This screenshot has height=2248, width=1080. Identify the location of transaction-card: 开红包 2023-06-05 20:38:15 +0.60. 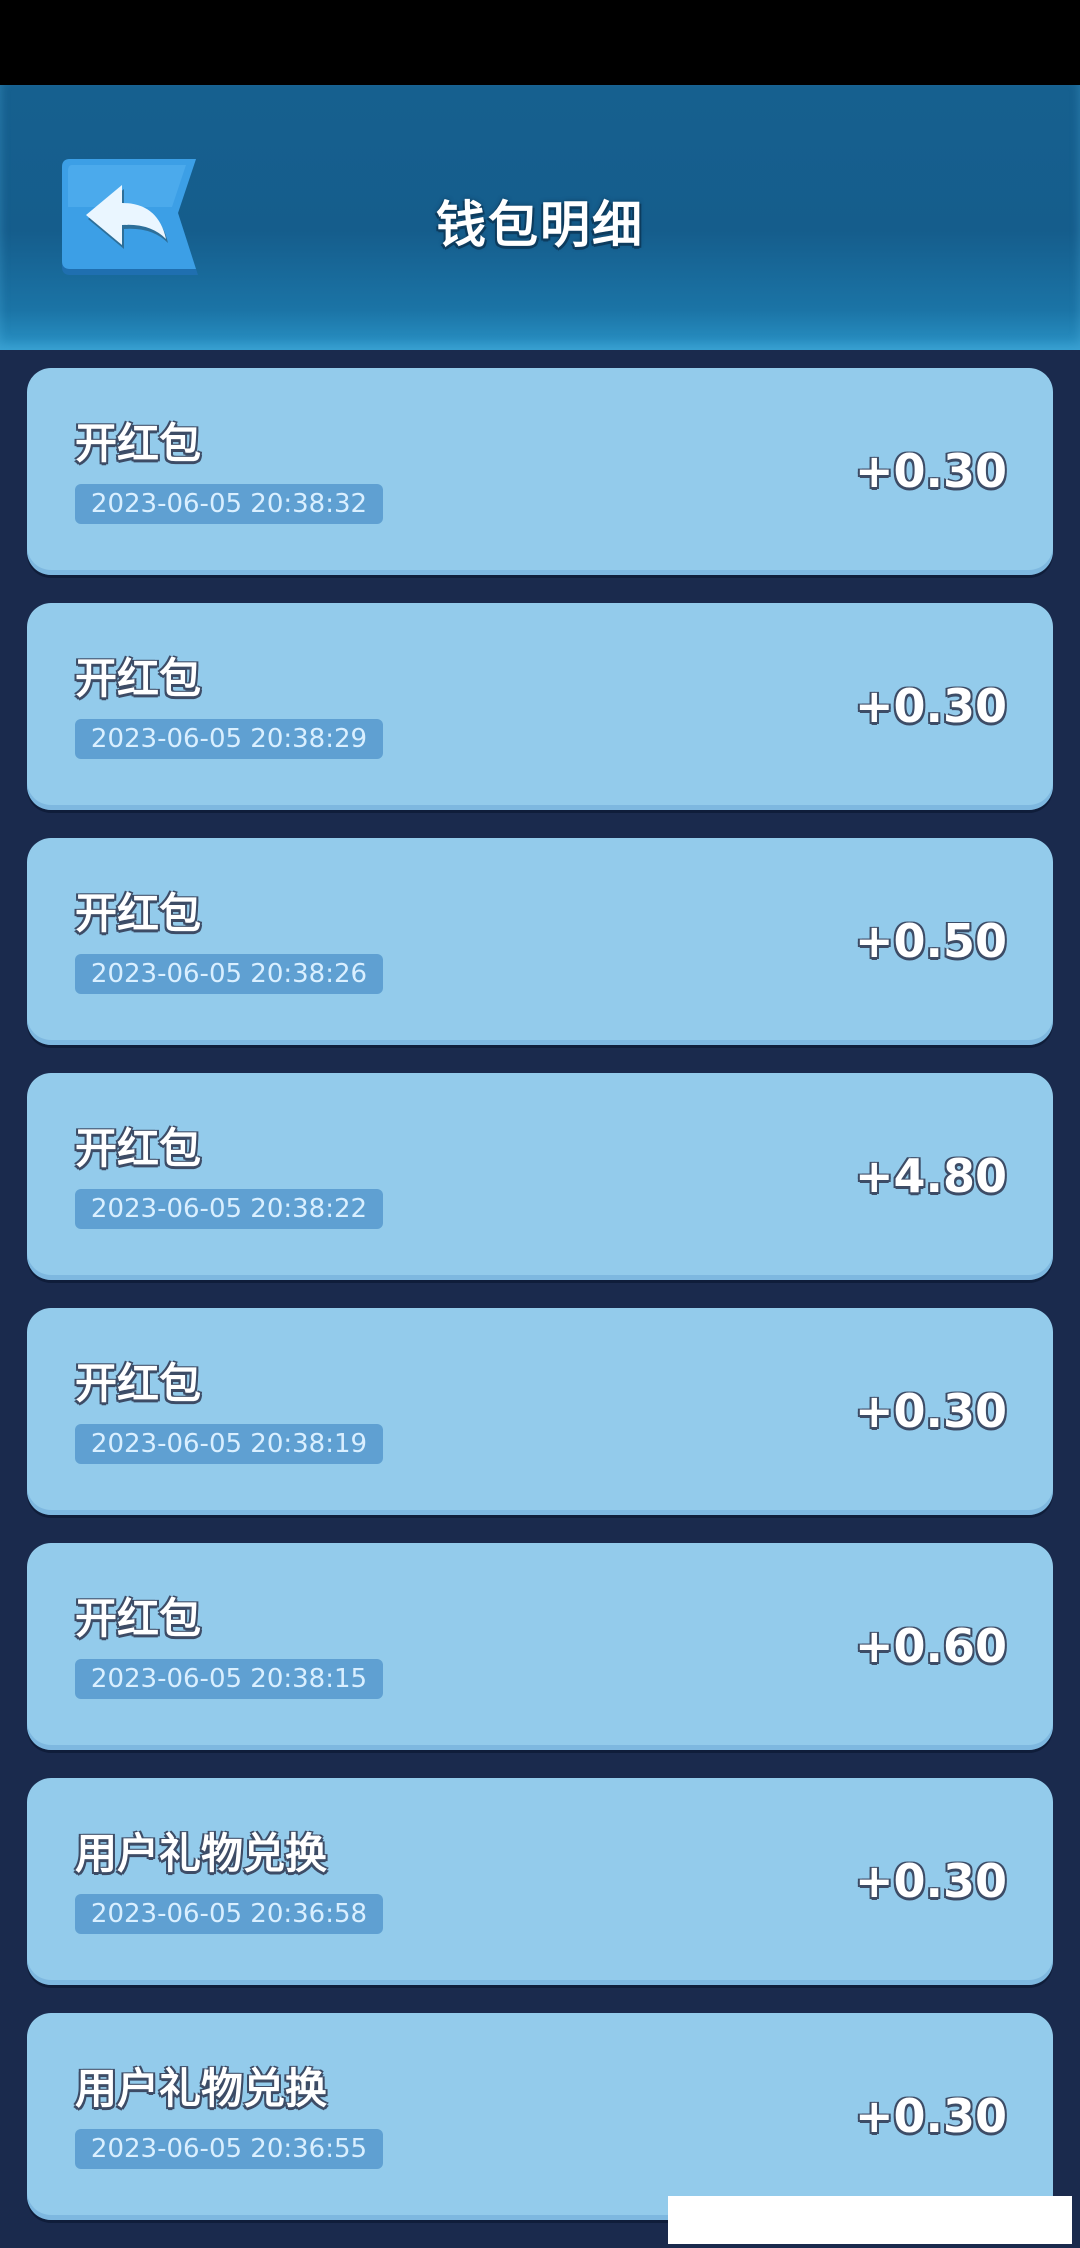
(540, 1646).